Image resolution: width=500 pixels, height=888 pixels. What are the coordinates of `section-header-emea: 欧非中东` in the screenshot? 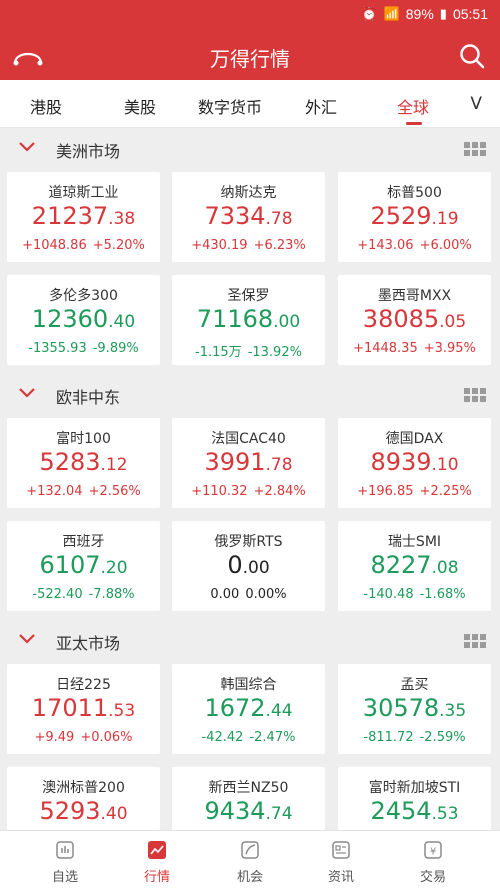 It's located at (250, 395).